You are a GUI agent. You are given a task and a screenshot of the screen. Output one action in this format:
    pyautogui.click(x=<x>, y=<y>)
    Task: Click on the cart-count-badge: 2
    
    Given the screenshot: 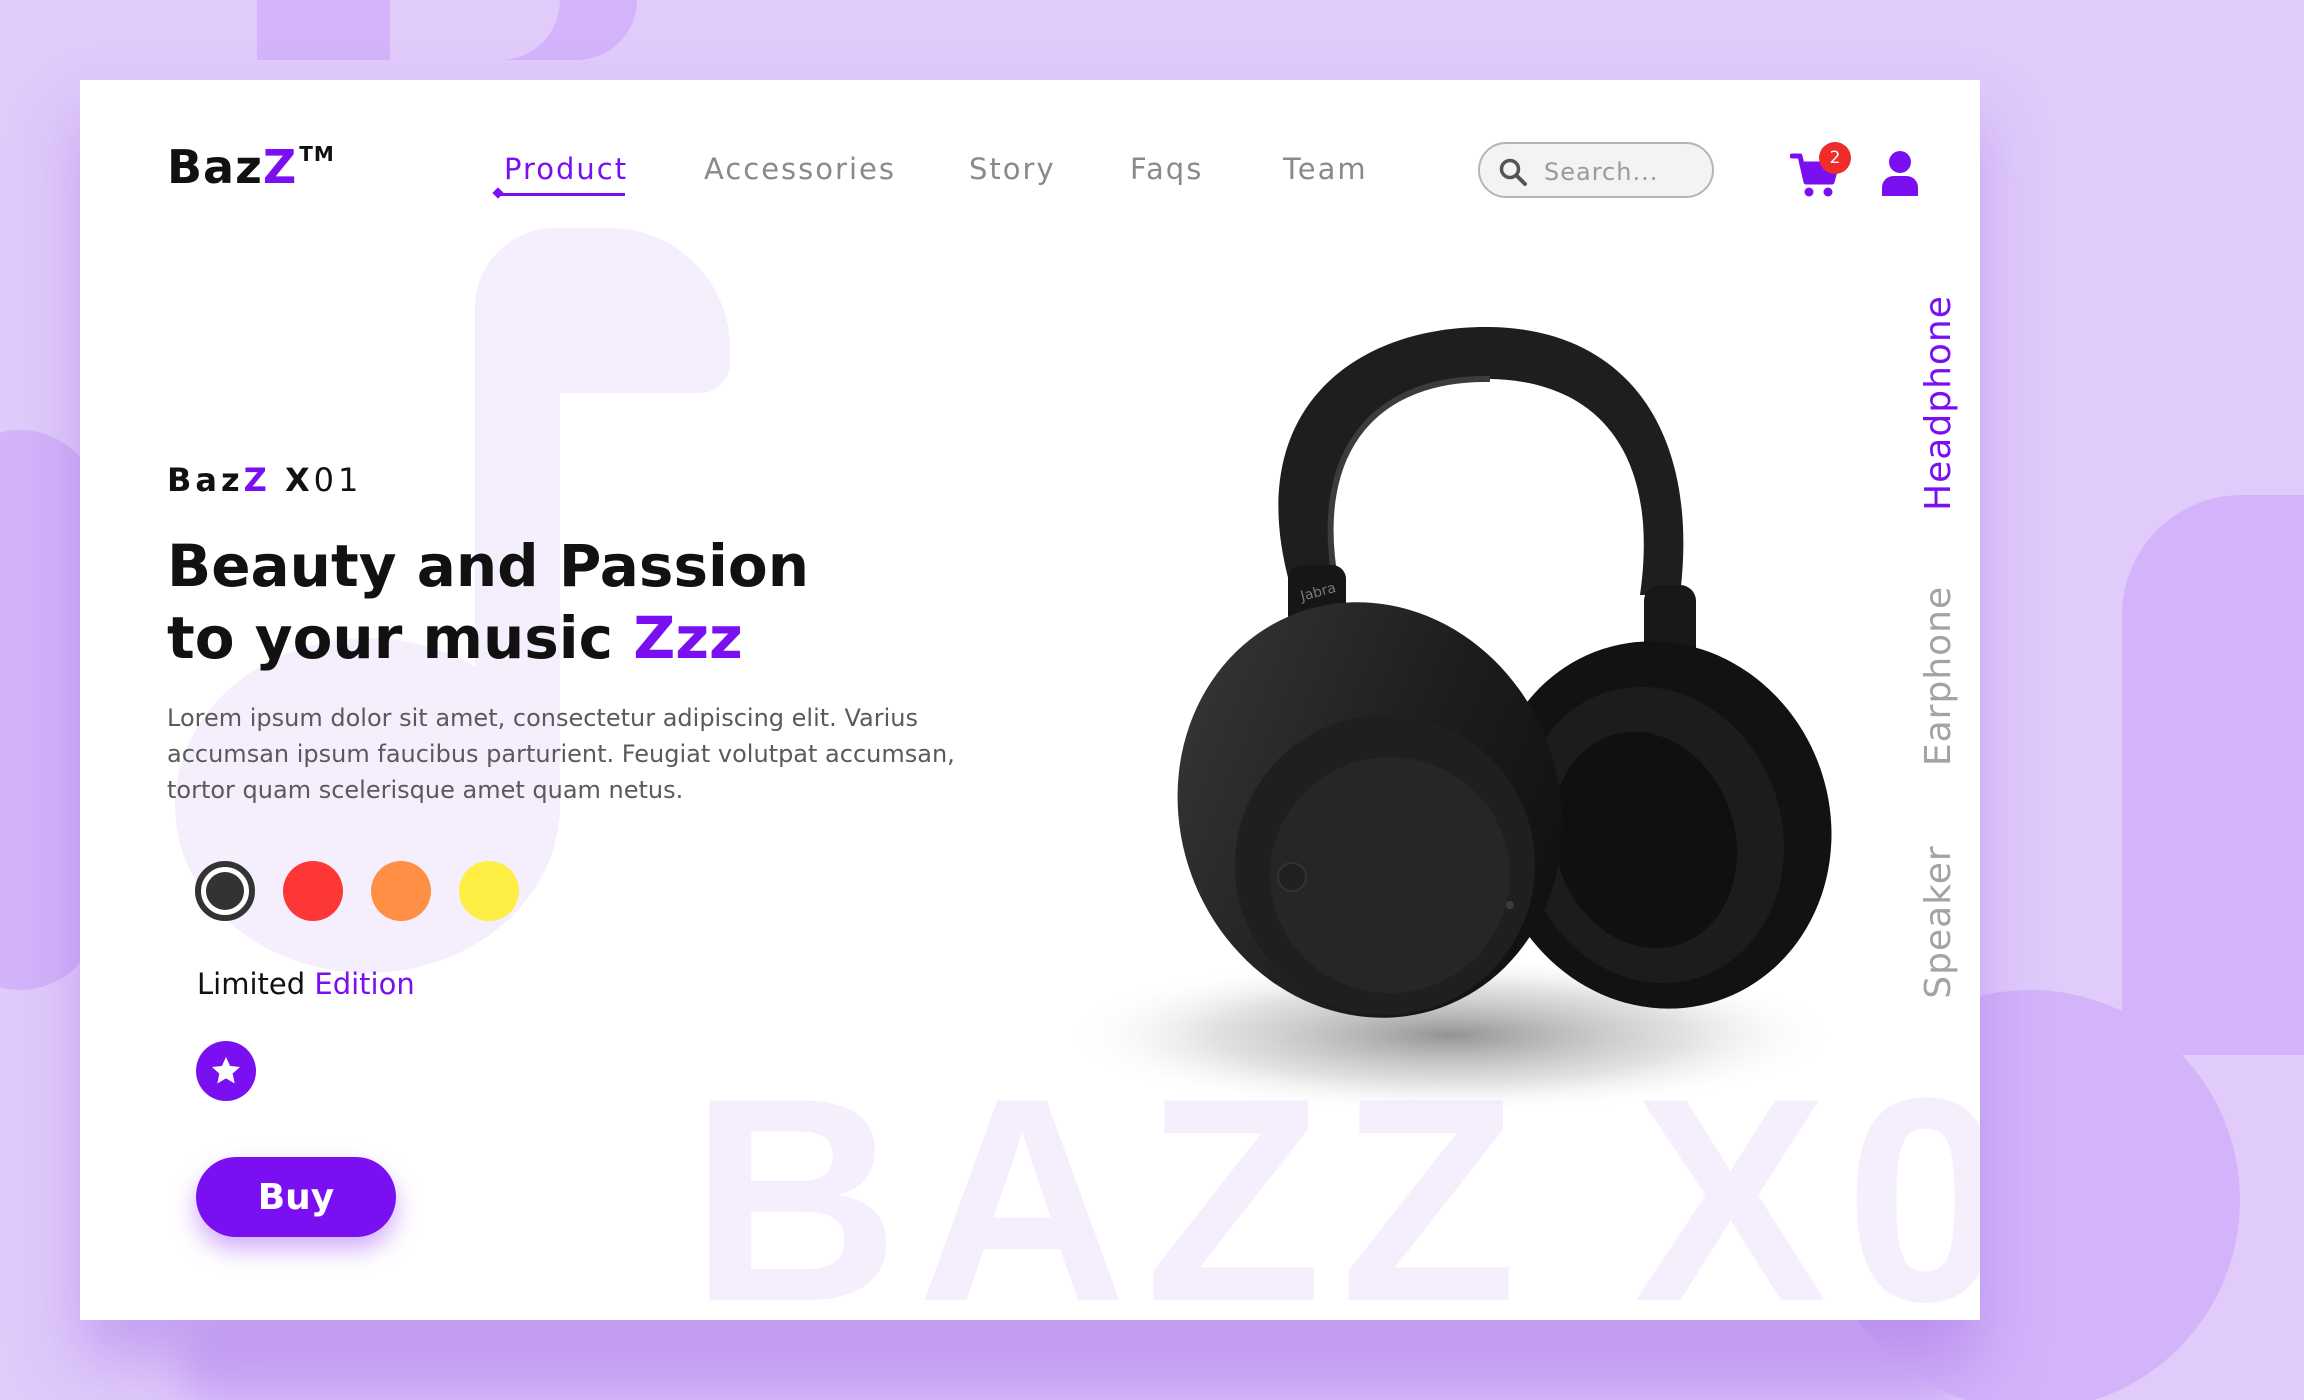 What is the action you would take?
    pyautogui.click(x=1835, y=158)
    